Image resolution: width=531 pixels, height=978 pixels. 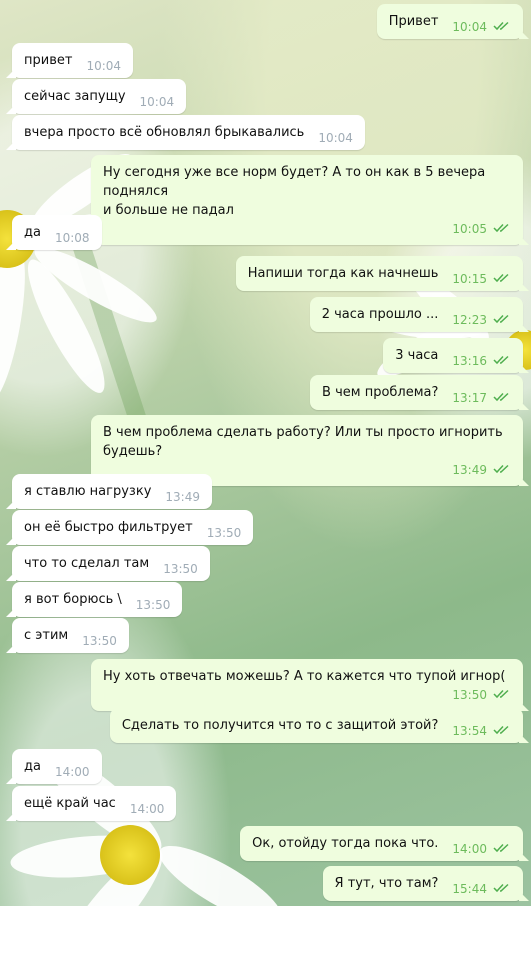 I want to click on message-time: 13:17, so click(x=481, y=398).